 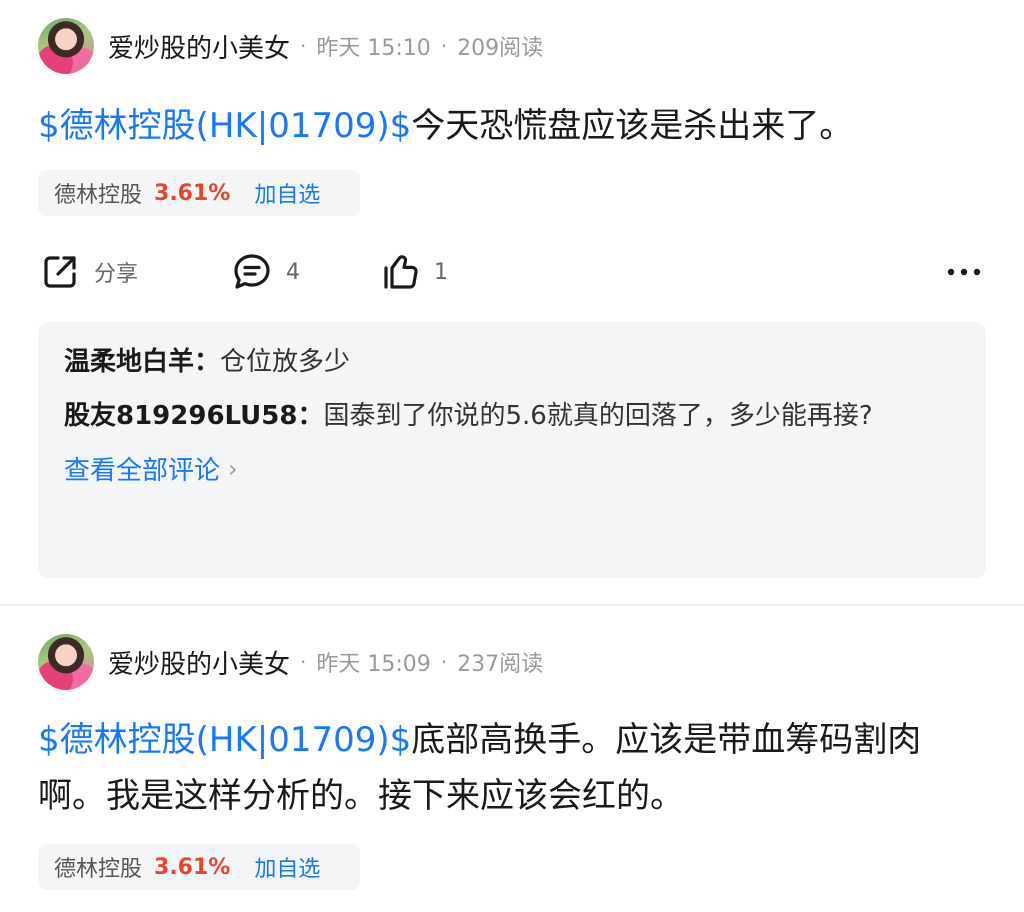 I want to click on chevron-right-icon: ›, so click(x=233, y=468).